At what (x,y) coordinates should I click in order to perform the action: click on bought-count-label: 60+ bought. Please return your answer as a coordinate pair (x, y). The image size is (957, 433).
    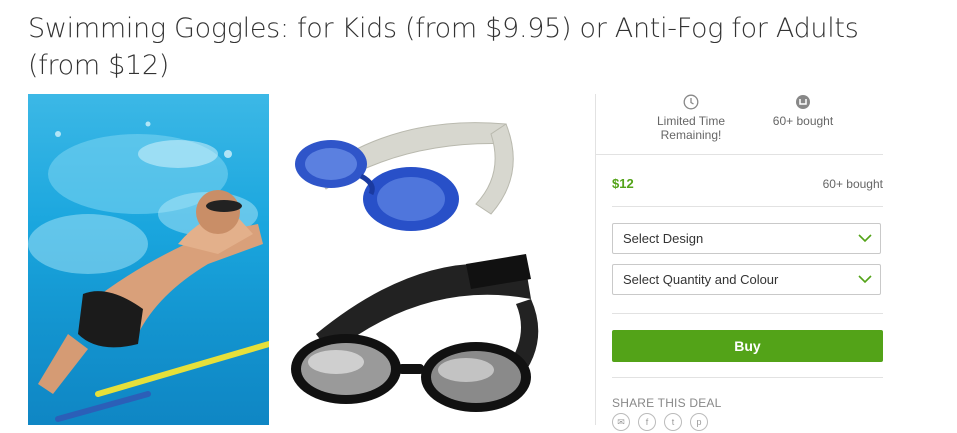
    Looking at the image, I should click on (803, 121).